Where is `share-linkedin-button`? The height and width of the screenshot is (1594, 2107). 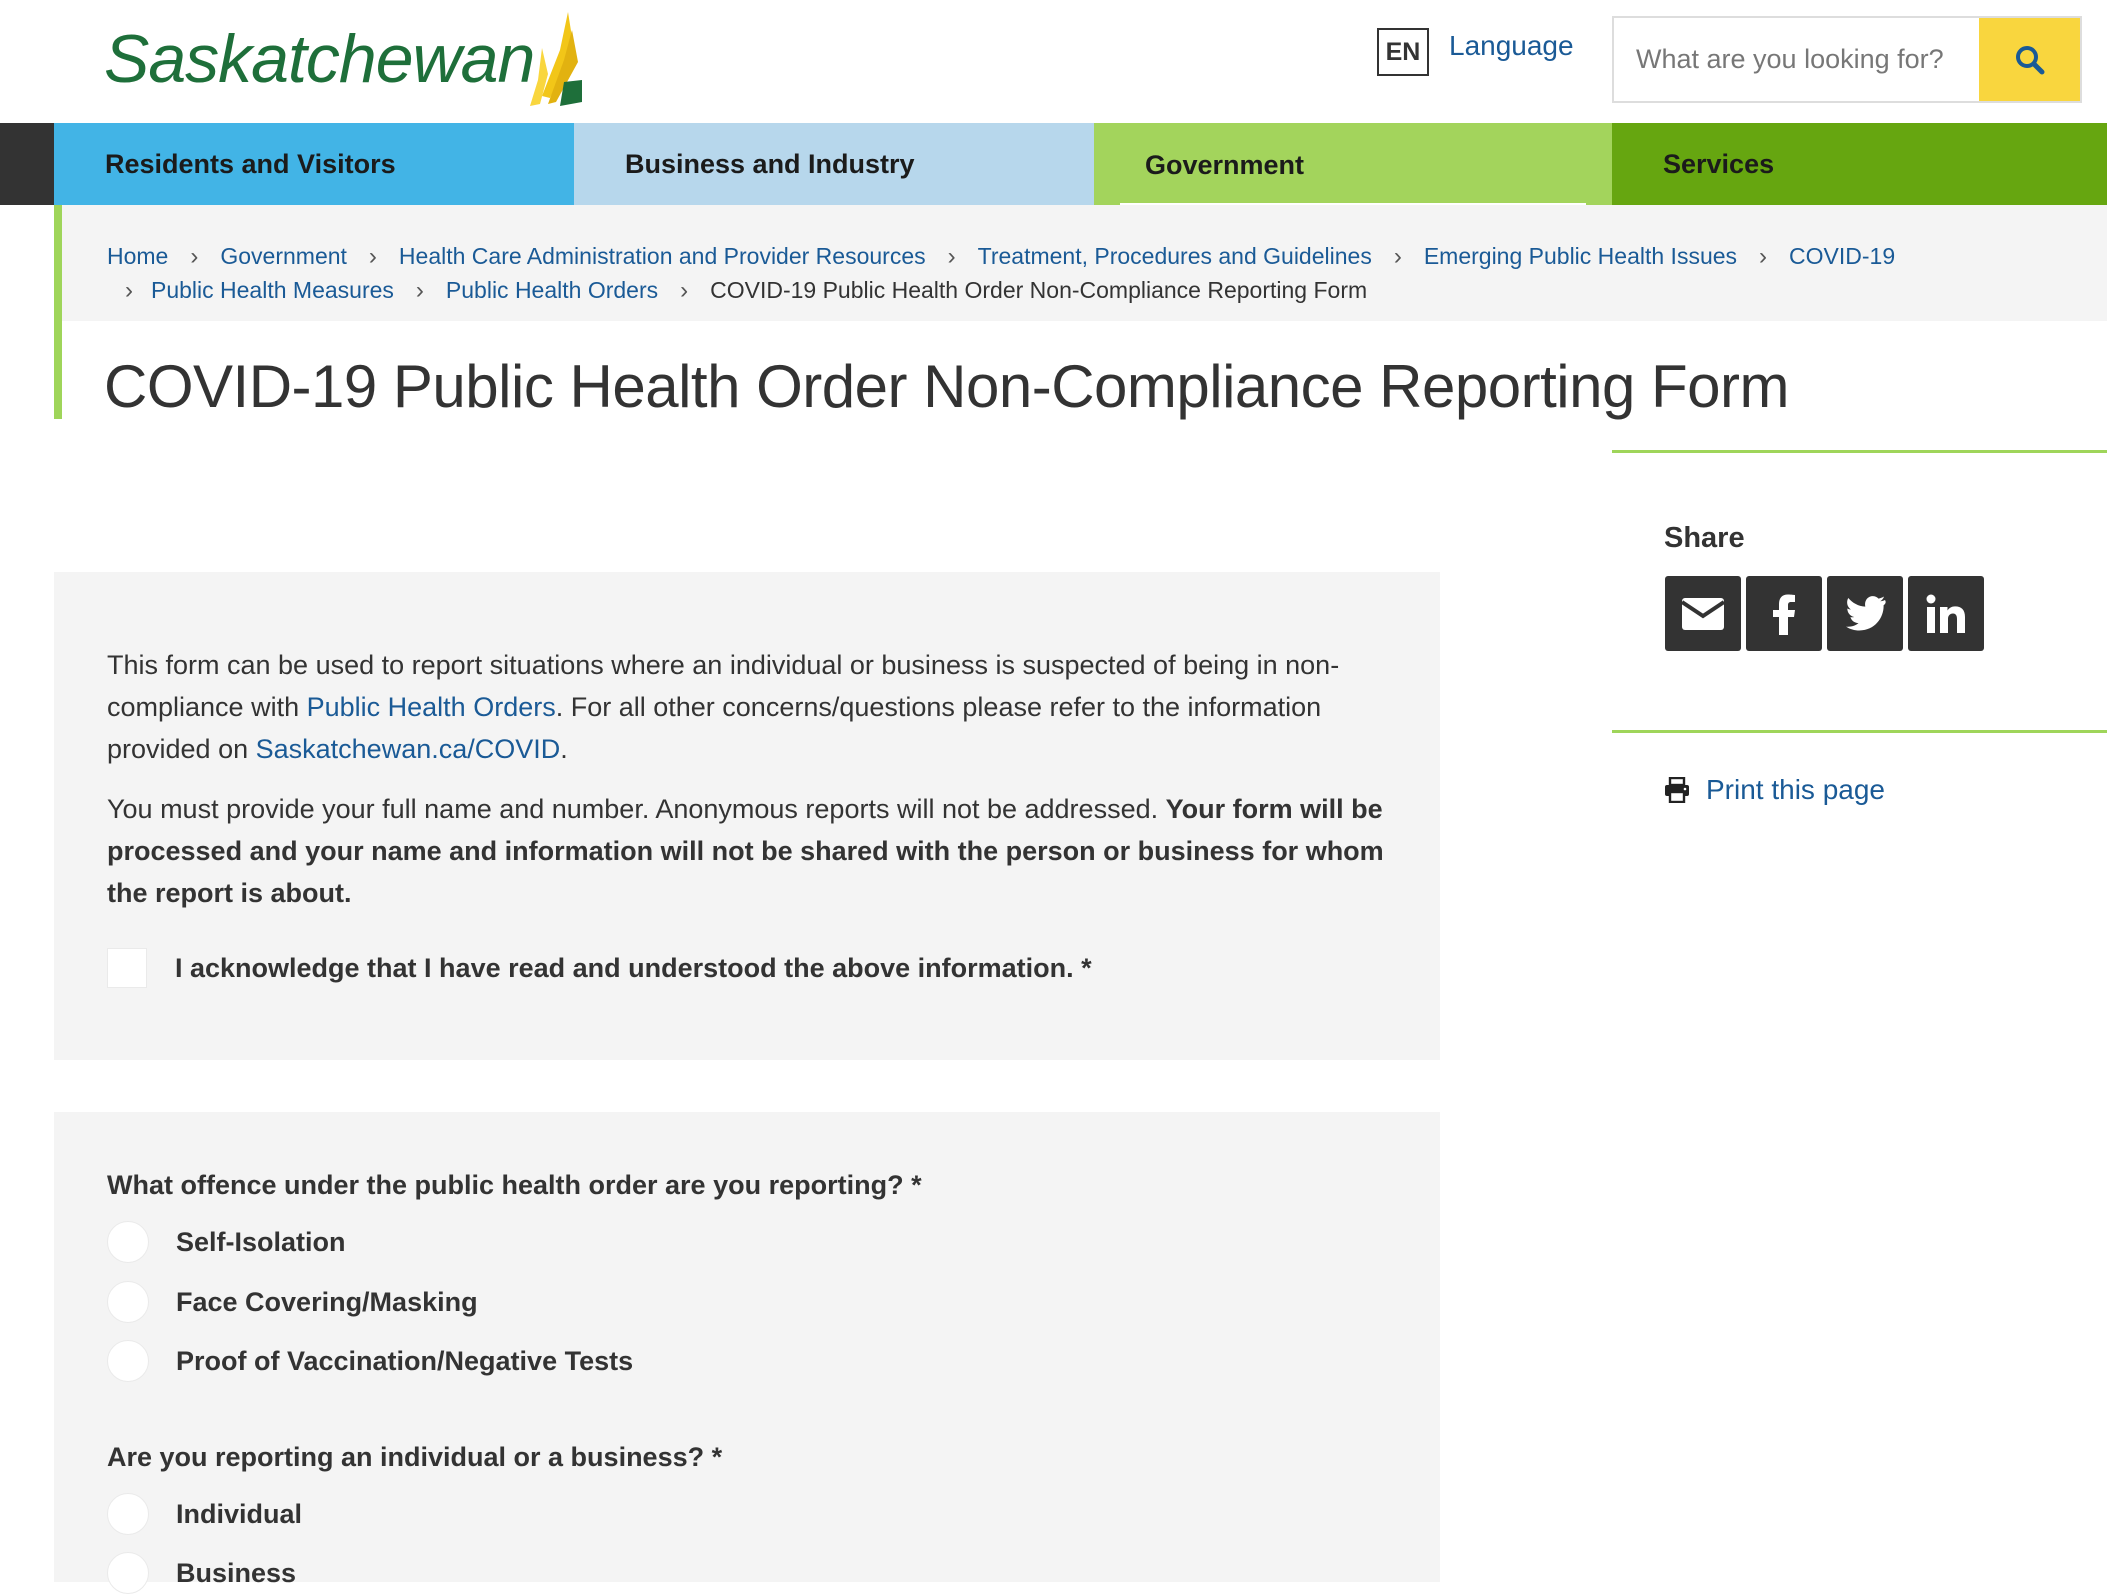 share-linkedin-button is located at coordinates (1946, 613).